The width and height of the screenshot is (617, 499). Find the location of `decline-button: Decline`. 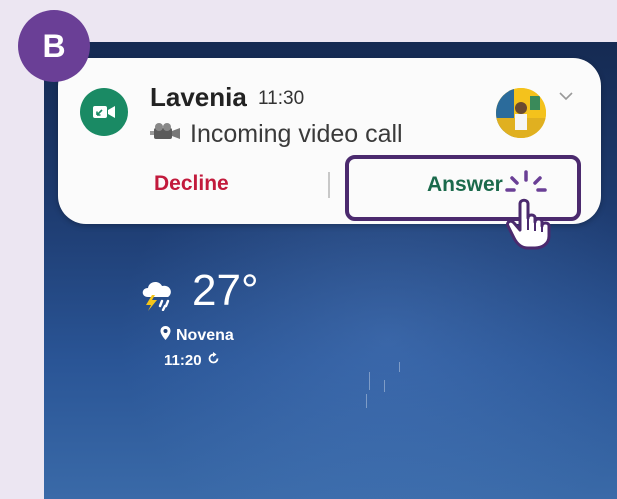

decline-button: Decline is located at coordinates (191, 184).